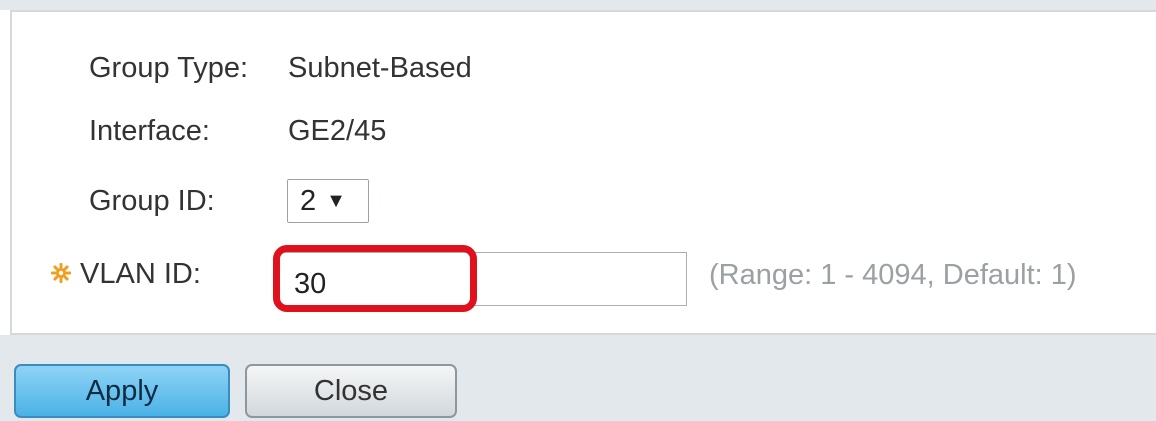  I want to click on interface-label: Interface:, so click(149, 131).